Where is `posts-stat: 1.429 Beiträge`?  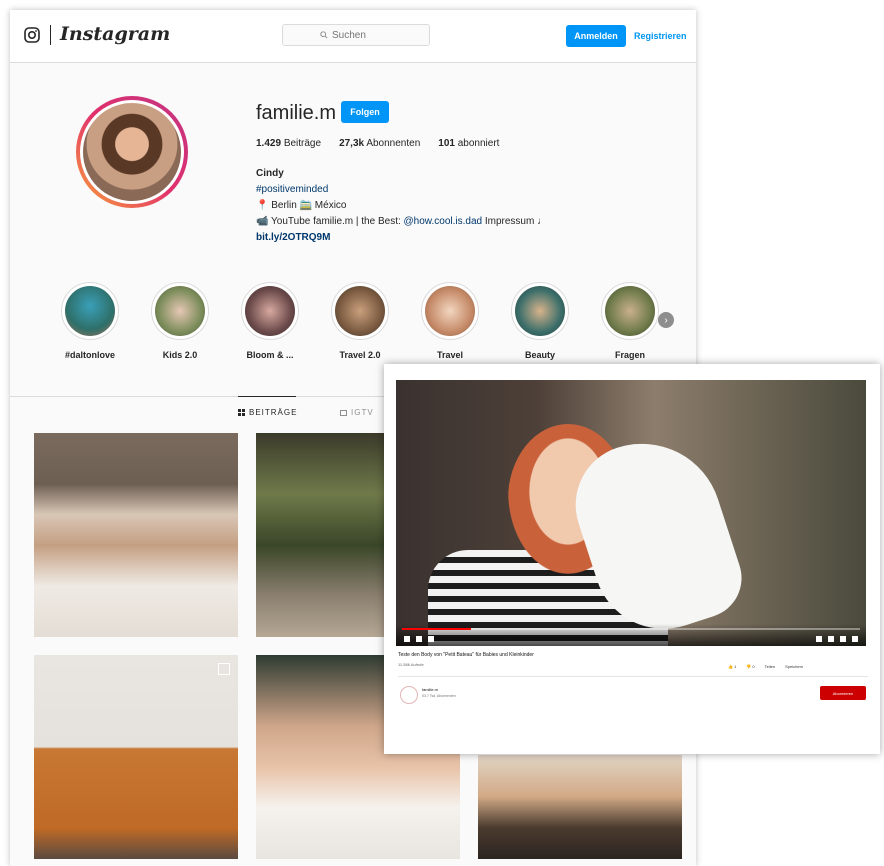 posts-stat: 1.429 Beiträge is located at coordinates (289, 143).